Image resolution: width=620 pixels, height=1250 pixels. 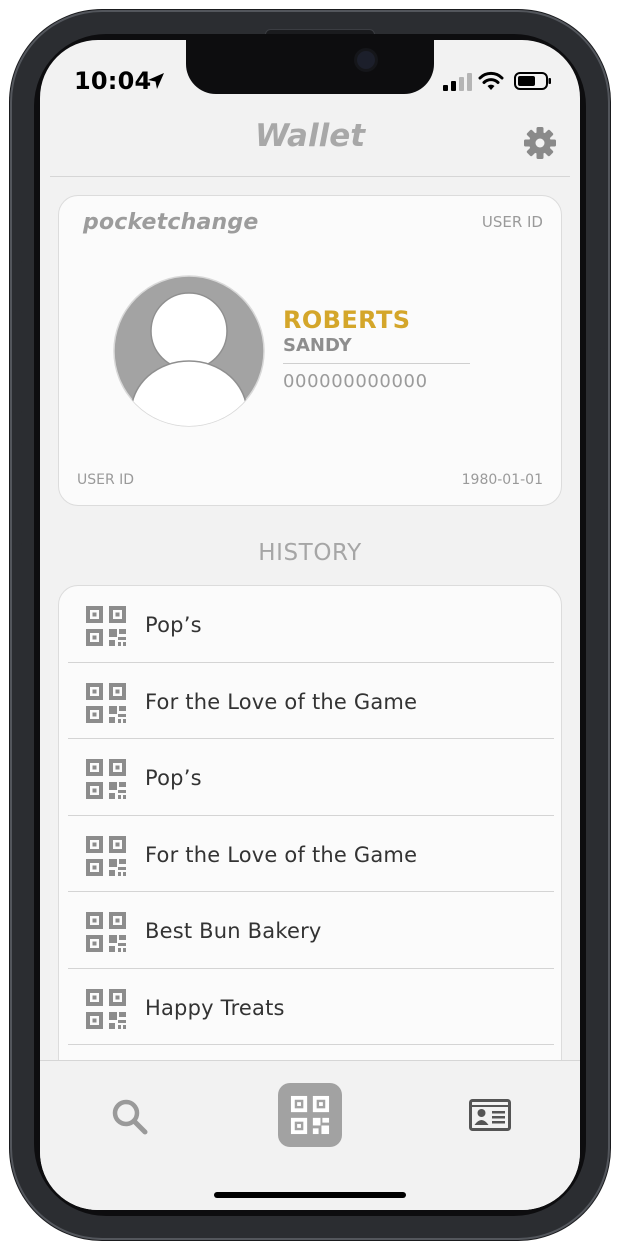 What do you see at coordinates (130, 1117) in the screenshot?
I see `search-icon` at bounding box center [130, 1117].